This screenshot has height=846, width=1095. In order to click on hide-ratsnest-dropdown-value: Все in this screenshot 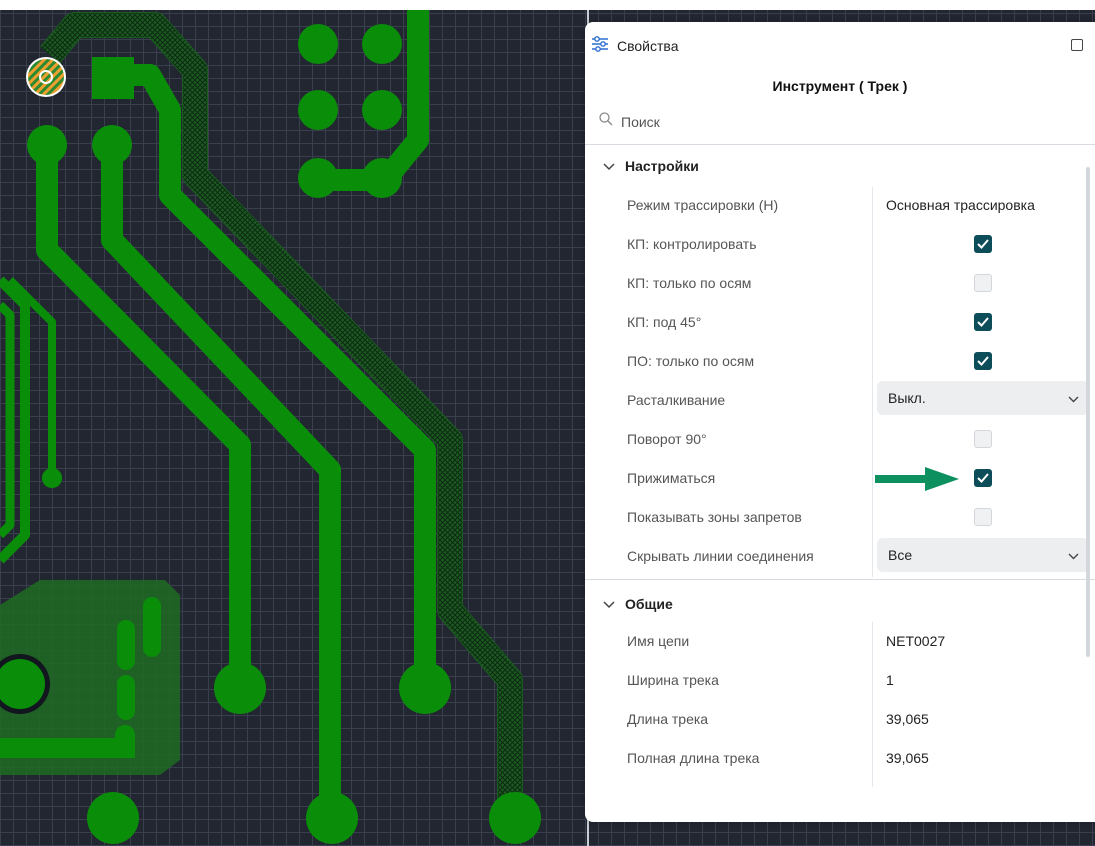, I will do `click(900, 555)`.